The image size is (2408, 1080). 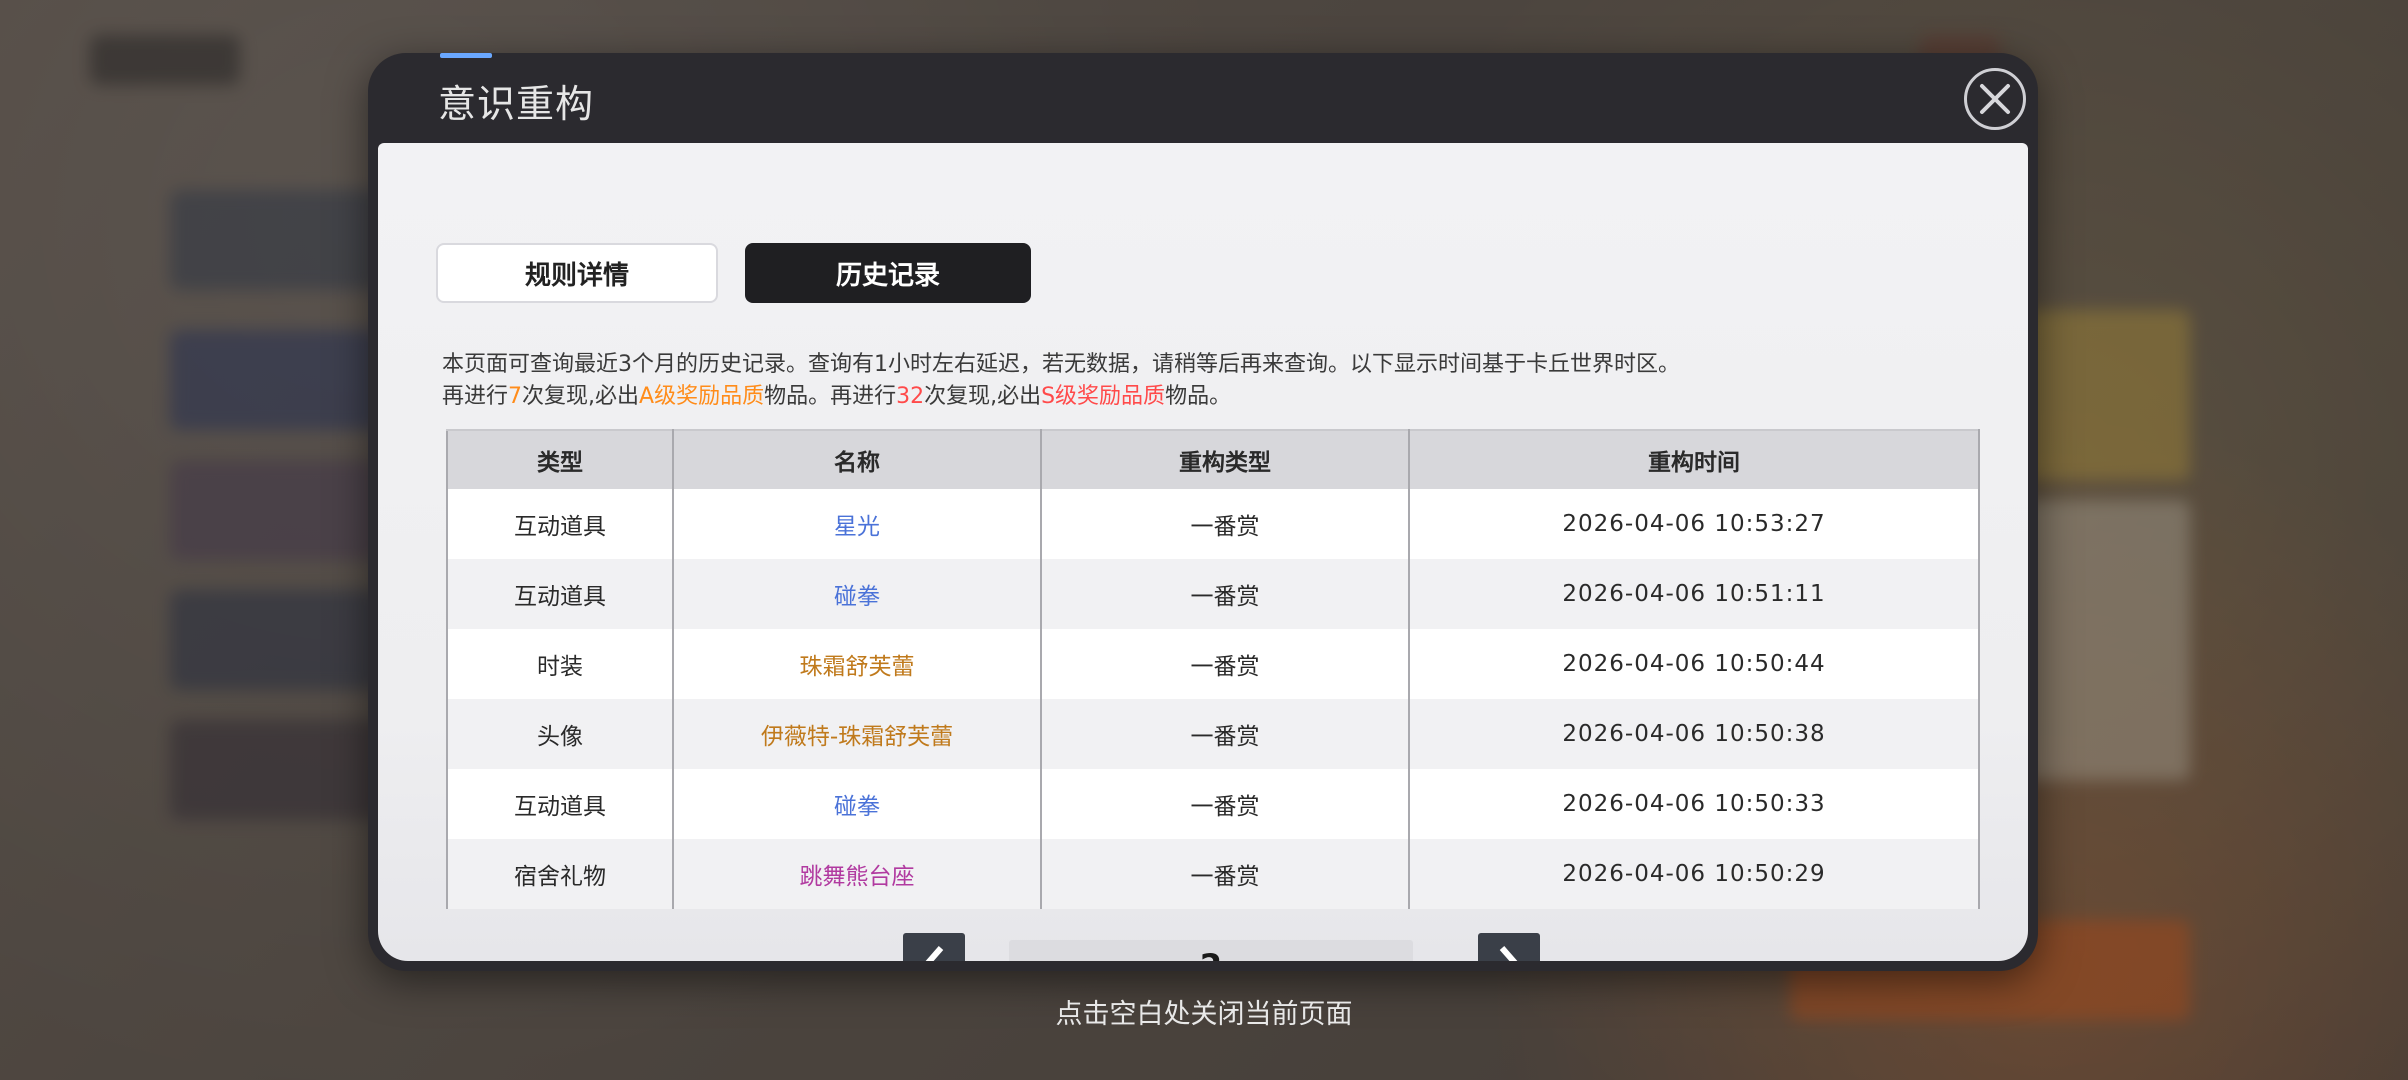 I want to click on cell-name: 跳舞熊台座, so click(x=857, y=874).